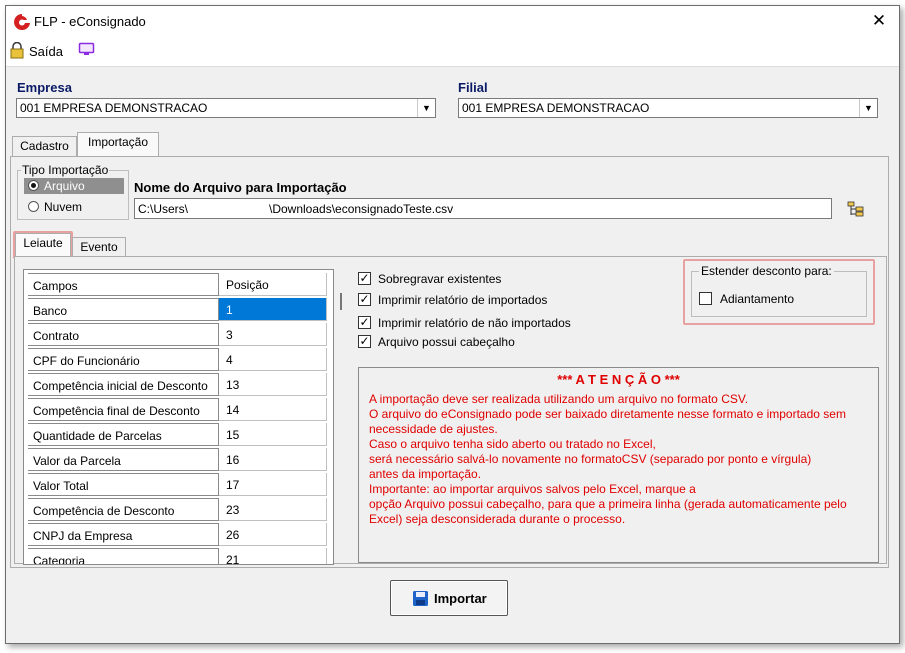  I want to click on table-row: Categoria 21, so click(178, 556).